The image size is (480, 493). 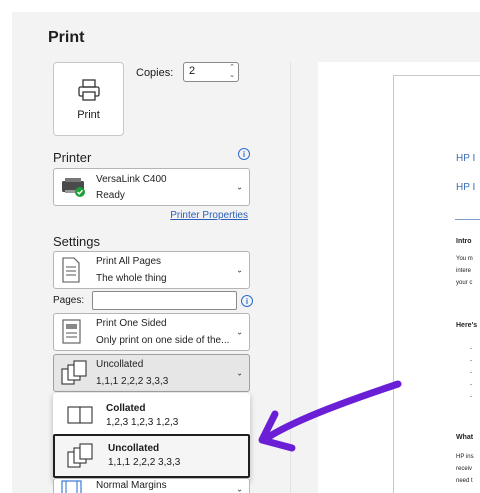 I want to click on preview-heading-1: HP I, so click(x=466, y=158).